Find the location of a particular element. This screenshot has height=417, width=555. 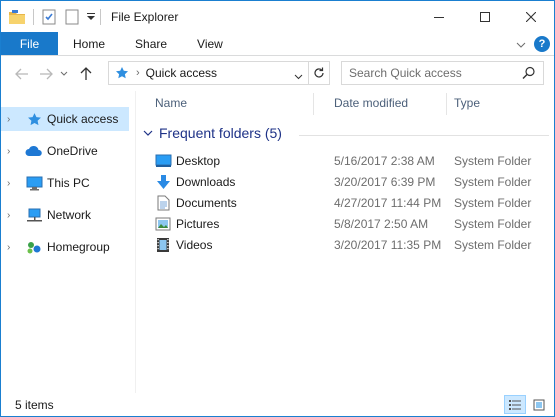

quick-access-toolbar: File Explorer is located at coordinates (89, 16).